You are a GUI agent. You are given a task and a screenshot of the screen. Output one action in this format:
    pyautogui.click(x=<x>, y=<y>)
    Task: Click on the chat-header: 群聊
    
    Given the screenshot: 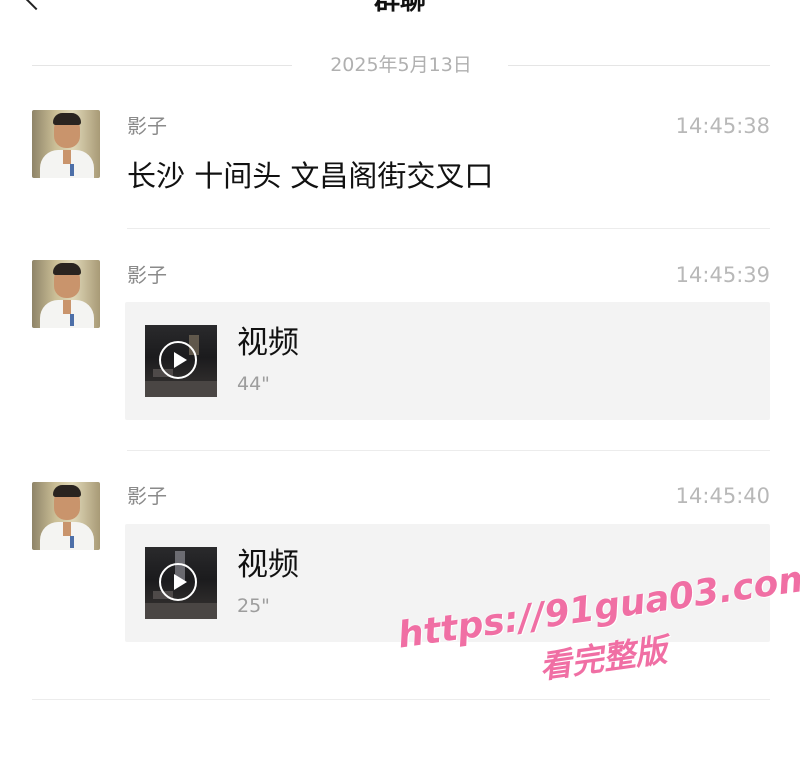 What is the action you would take?
    pyautogui.click(x=400, y=9)
    